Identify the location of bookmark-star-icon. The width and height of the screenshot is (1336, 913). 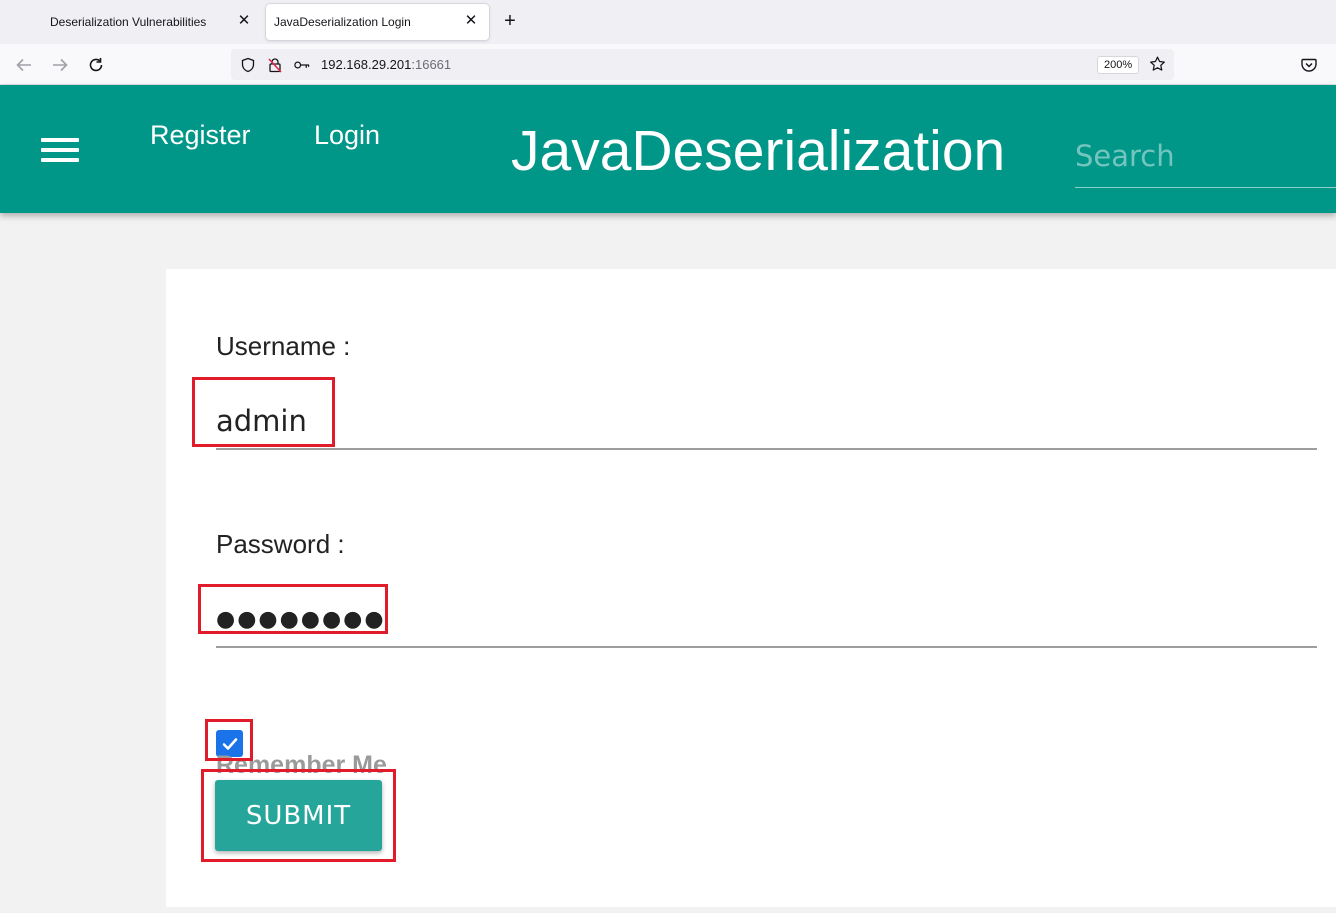
(1157, 63).